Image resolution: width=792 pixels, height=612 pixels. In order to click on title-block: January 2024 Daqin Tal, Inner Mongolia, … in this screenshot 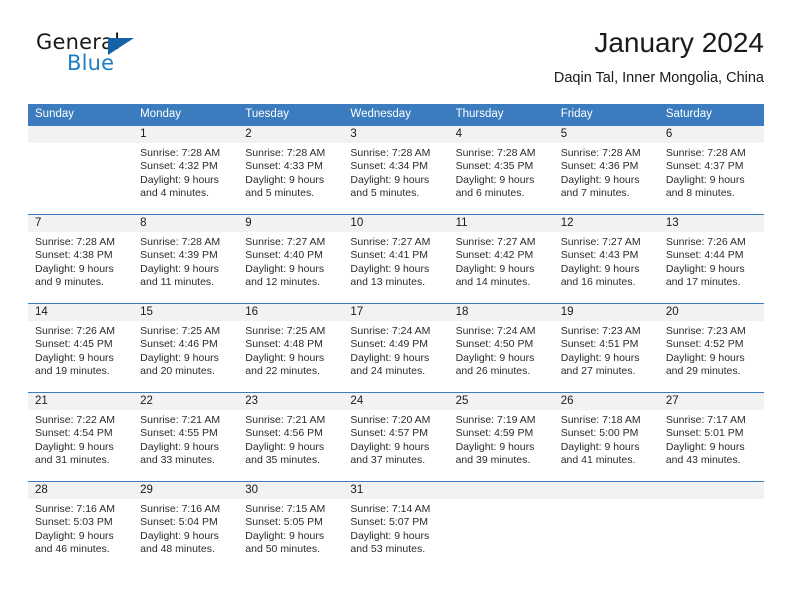, I will do `click(659, 57)`.